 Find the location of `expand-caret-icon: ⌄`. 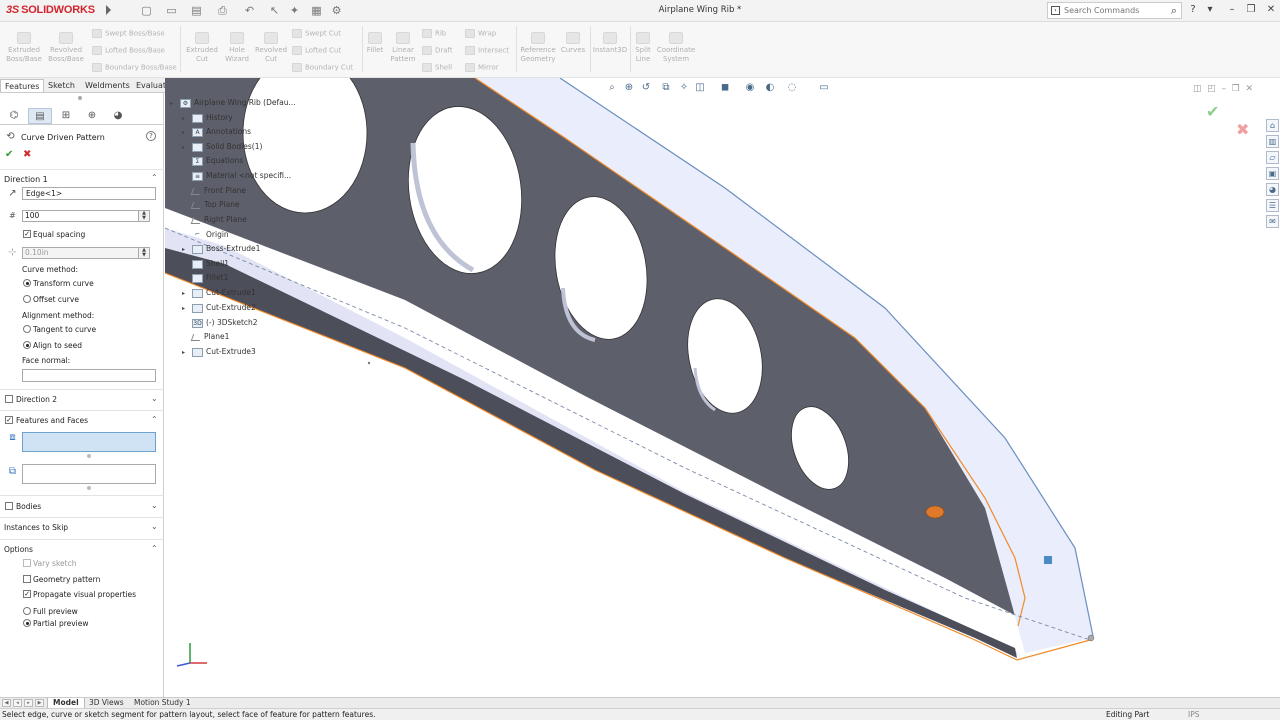

expand-caret-icon: ⌄ is located at coordinates (154, 526).